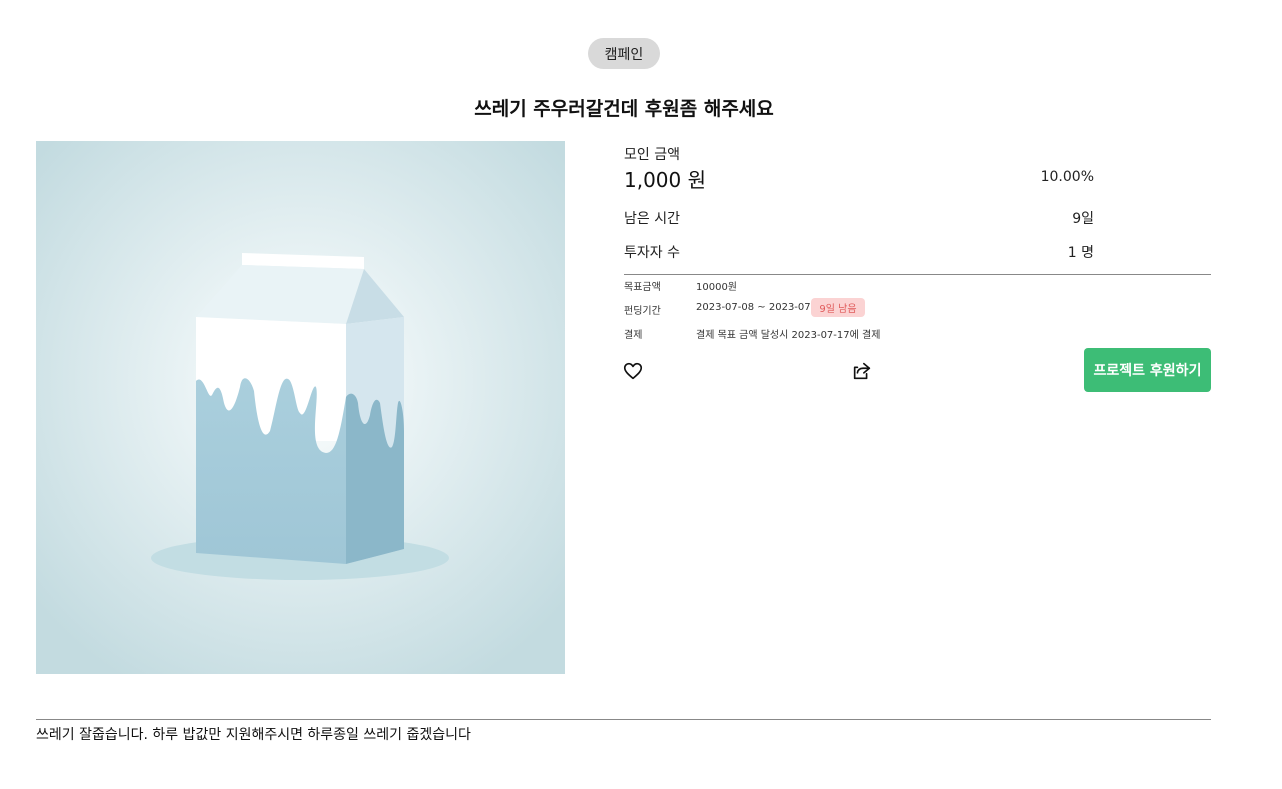 The width and height of the screenshot is (1282, 789). Describe the element at coordinates (788, 335) in the screenshot. I see `payment-value: 결제 목표 금액 달성시 2023-07-17에 결제` at that location.